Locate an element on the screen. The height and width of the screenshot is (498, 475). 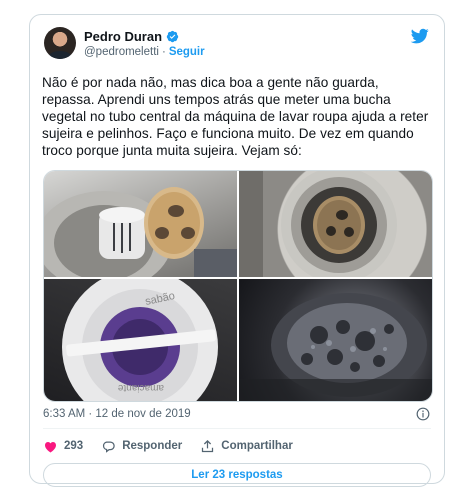
author-name: Pedro Duran is located at coordinates (123, 36).